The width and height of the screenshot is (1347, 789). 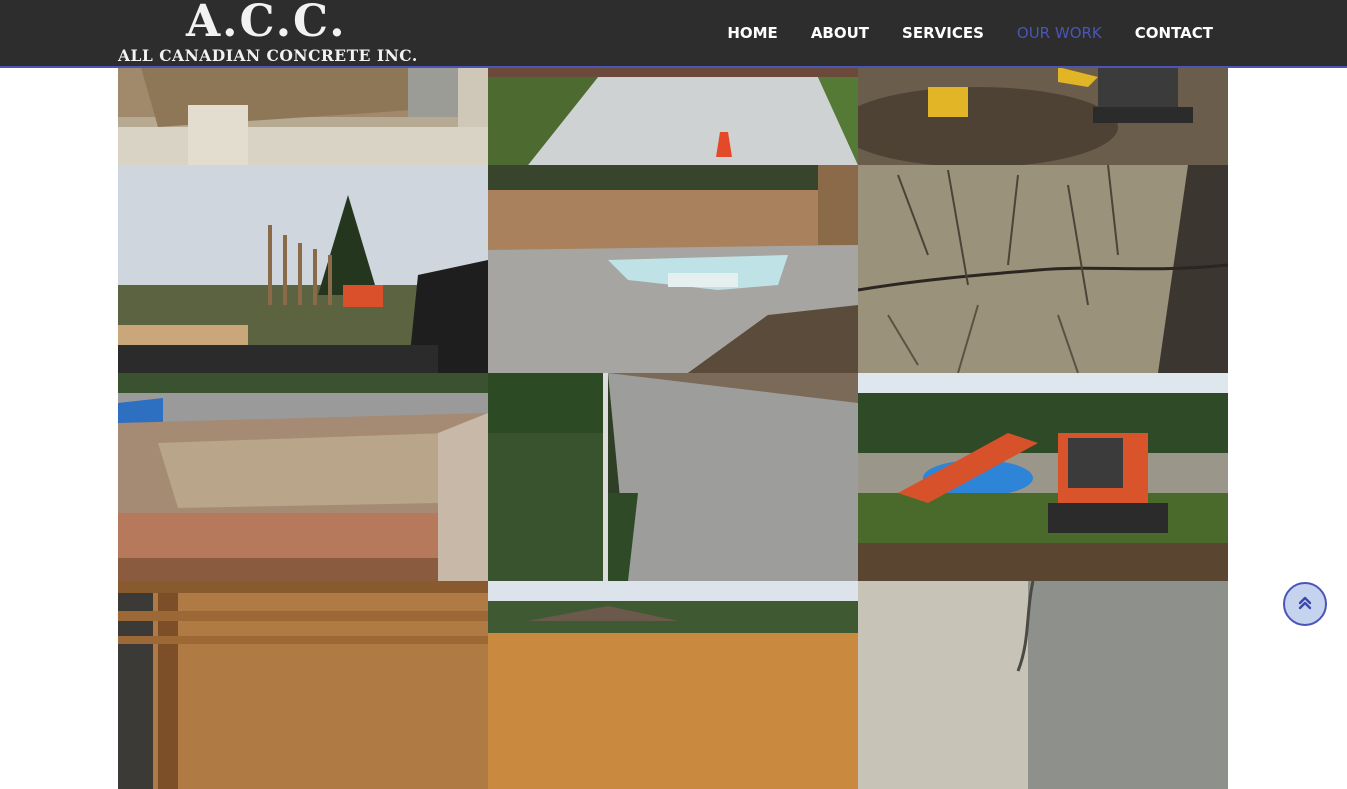 I want to click on nav-home: HOME, so click(x=752, y=33).